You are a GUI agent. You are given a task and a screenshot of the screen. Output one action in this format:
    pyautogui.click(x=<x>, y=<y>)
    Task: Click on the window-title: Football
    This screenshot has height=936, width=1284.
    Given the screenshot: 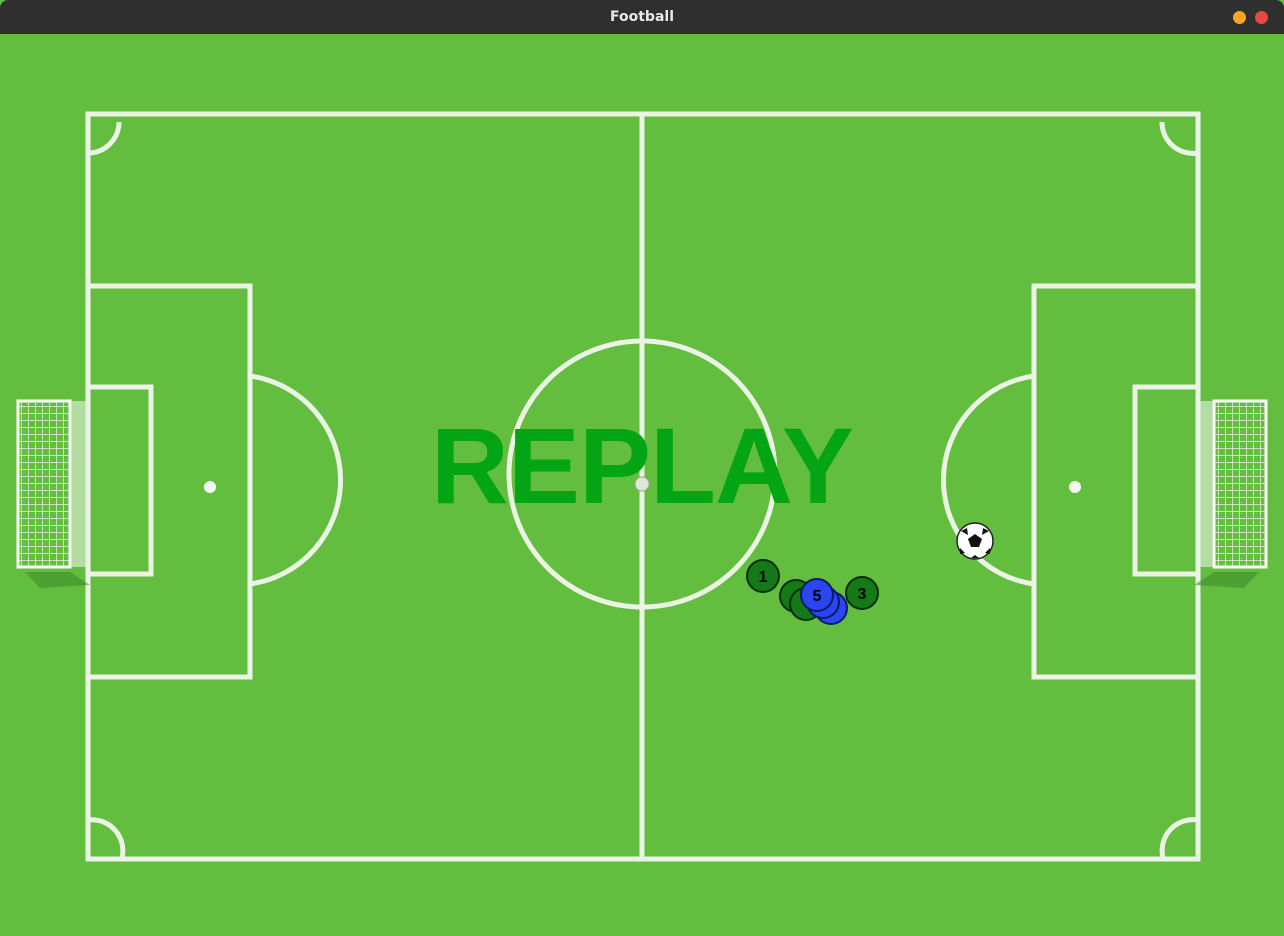 What is the action you would take?
    pyautogui.click(x=642, y=17)
    